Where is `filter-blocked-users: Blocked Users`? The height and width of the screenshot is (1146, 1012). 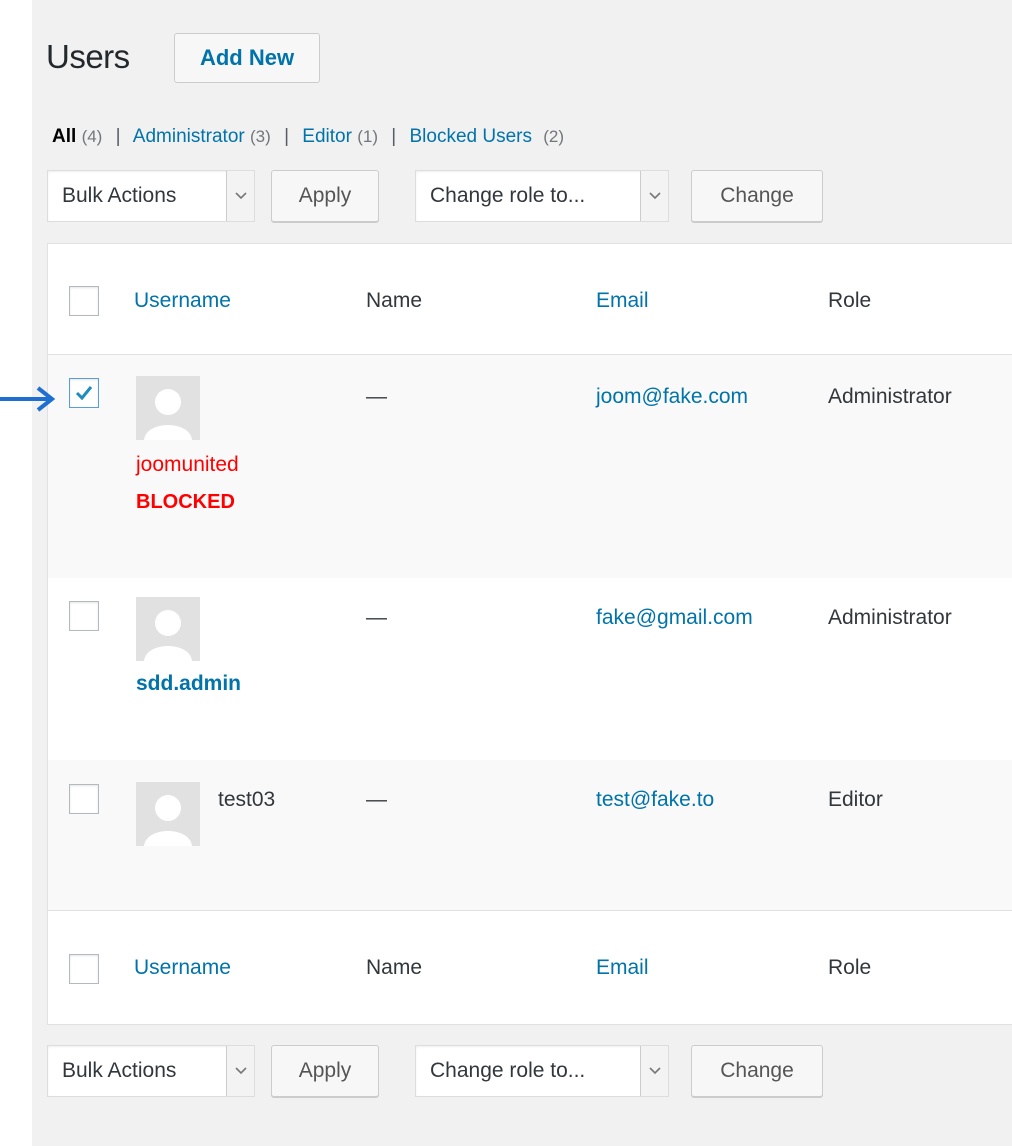
filter-blocked-users: Blocked Users is located at coordinates (470, 136).